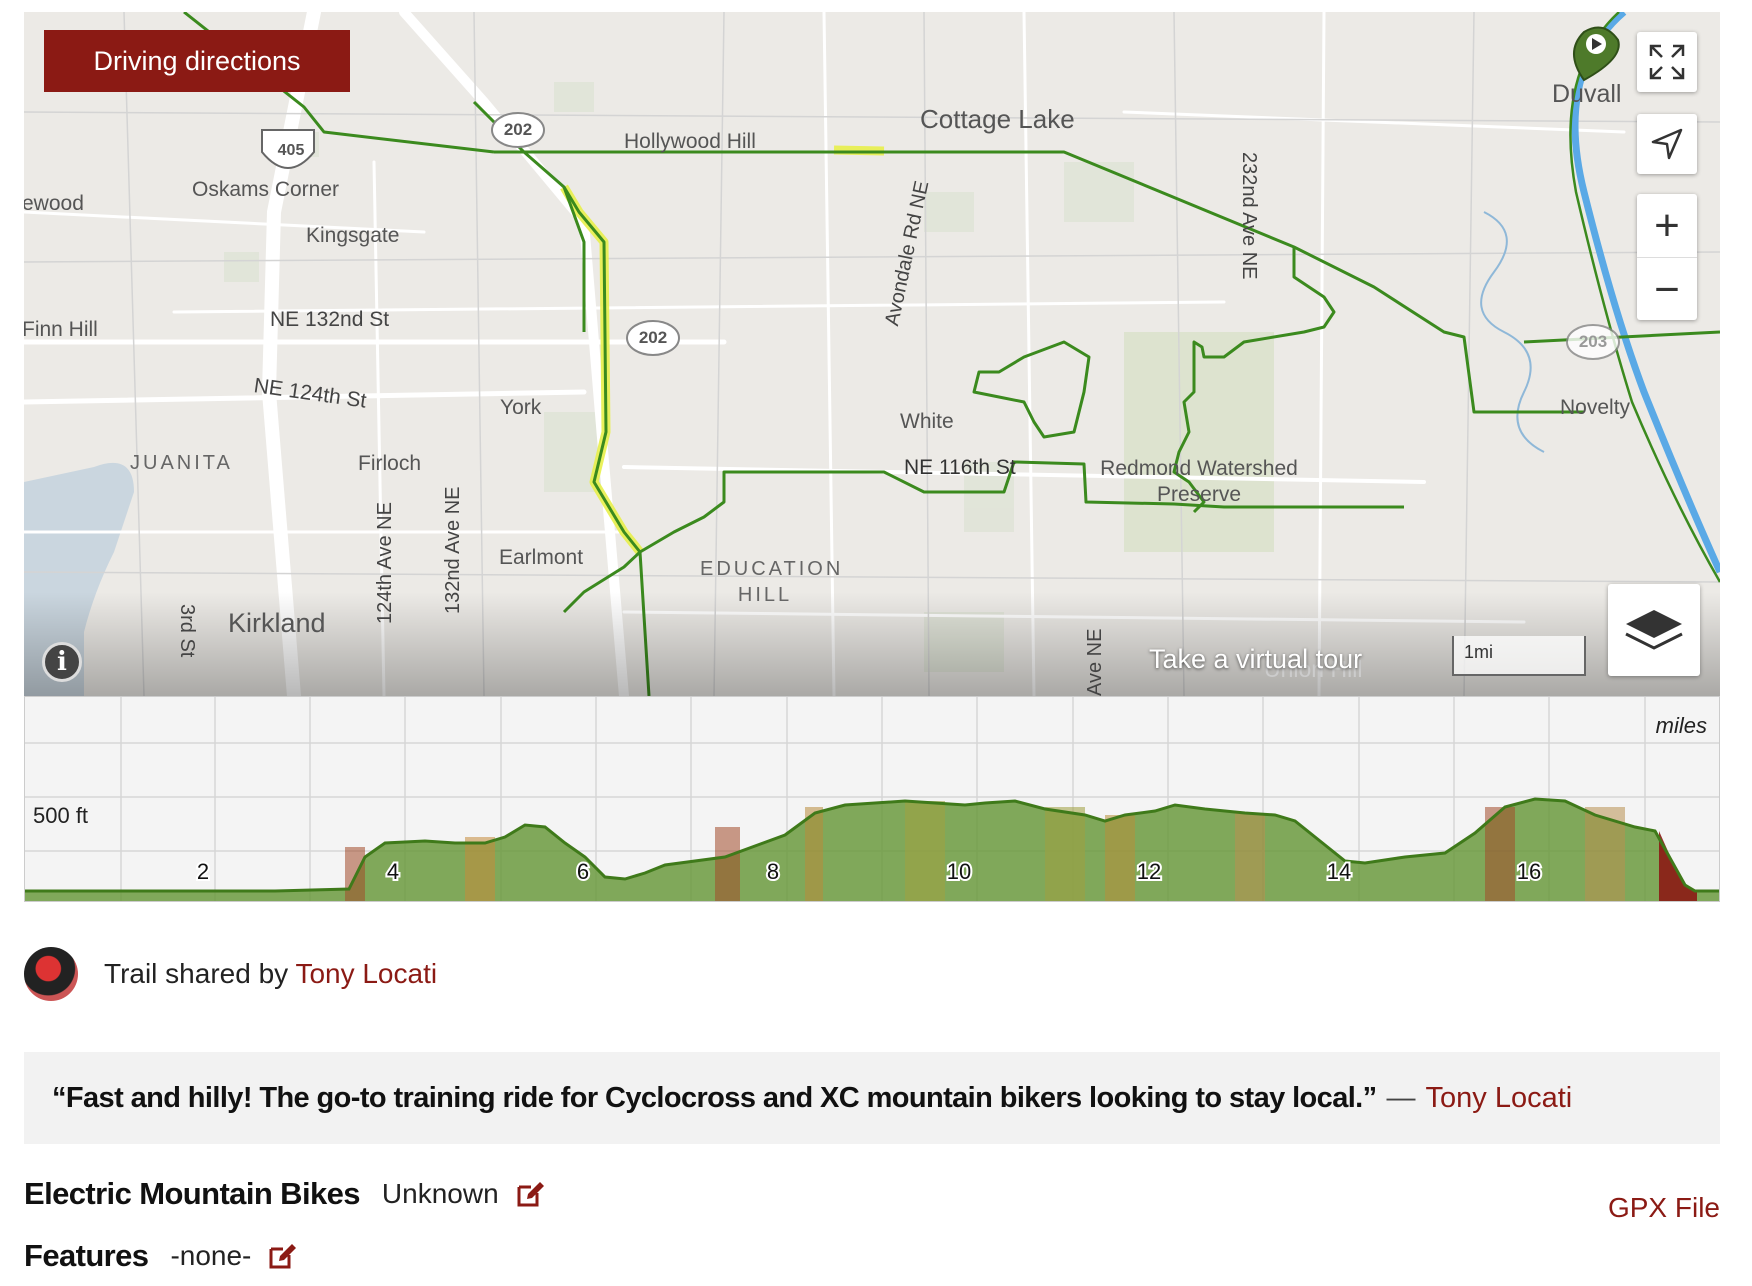 The height and width of the screenshot is (1286, 1752). Describe the element at coordinates (690, 141) in the screenshot. I see `map-label-hollywood-hill: Hollywood Hill` at that location.